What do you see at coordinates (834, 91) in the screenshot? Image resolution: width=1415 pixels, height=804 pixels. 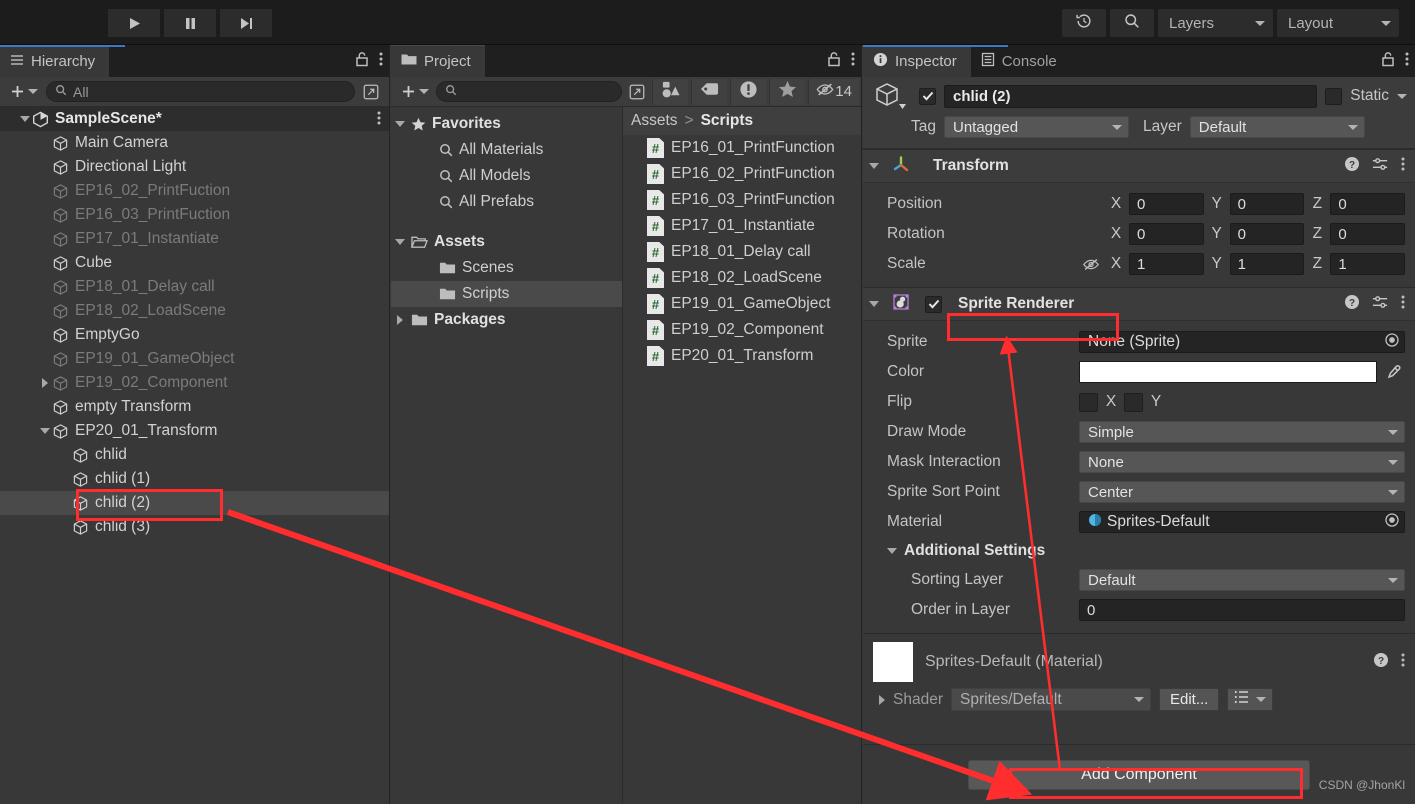 I see `hidden-assets-count-button: 14` at bounding box center [834, 91].